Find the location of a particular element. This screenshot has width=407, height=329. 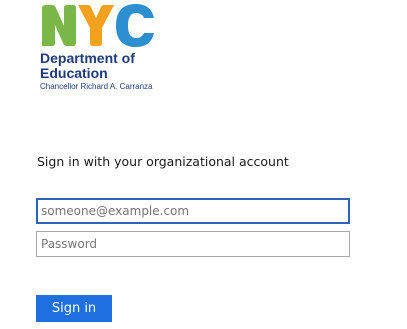

logo-chancellor-text: Chancellor Richard A. Carranza is located at coordinates (96, 86).